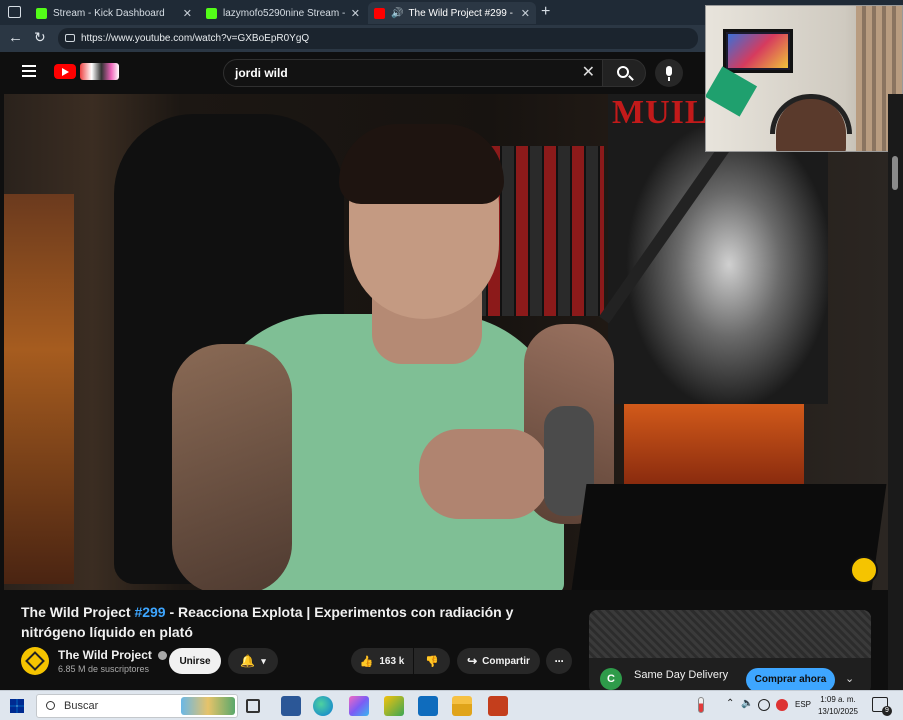 The height and width of the screenshot is (720, 903). What do you see at coordinates (39, 389) in the screenshot?
I see `video-poster-left` at bounding box center [39, 389].